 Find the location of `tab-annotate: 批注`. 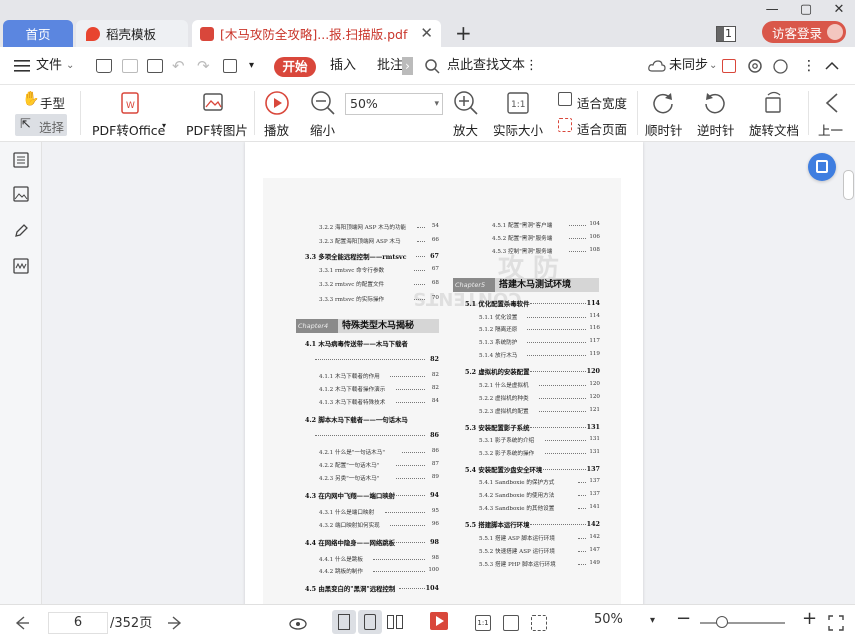

tab-annotate: 批注 is located at coordinates (390, 66).